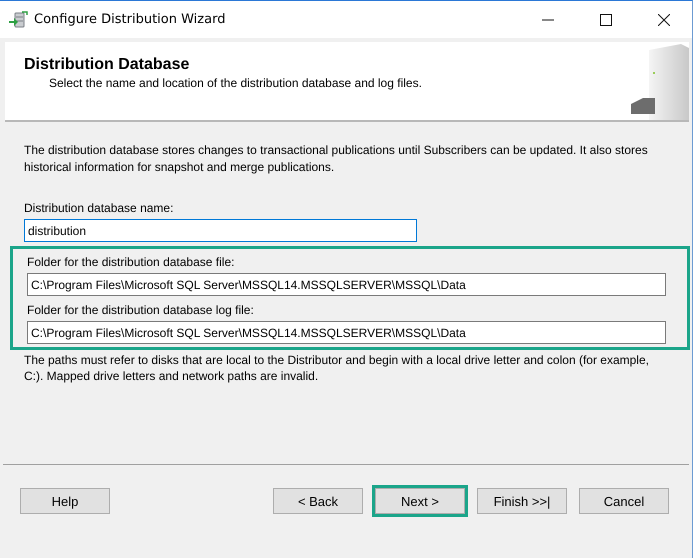 The image size is (693, 558). I want to click on window-title: Configure Distribution Wizard, so click(130, 19).